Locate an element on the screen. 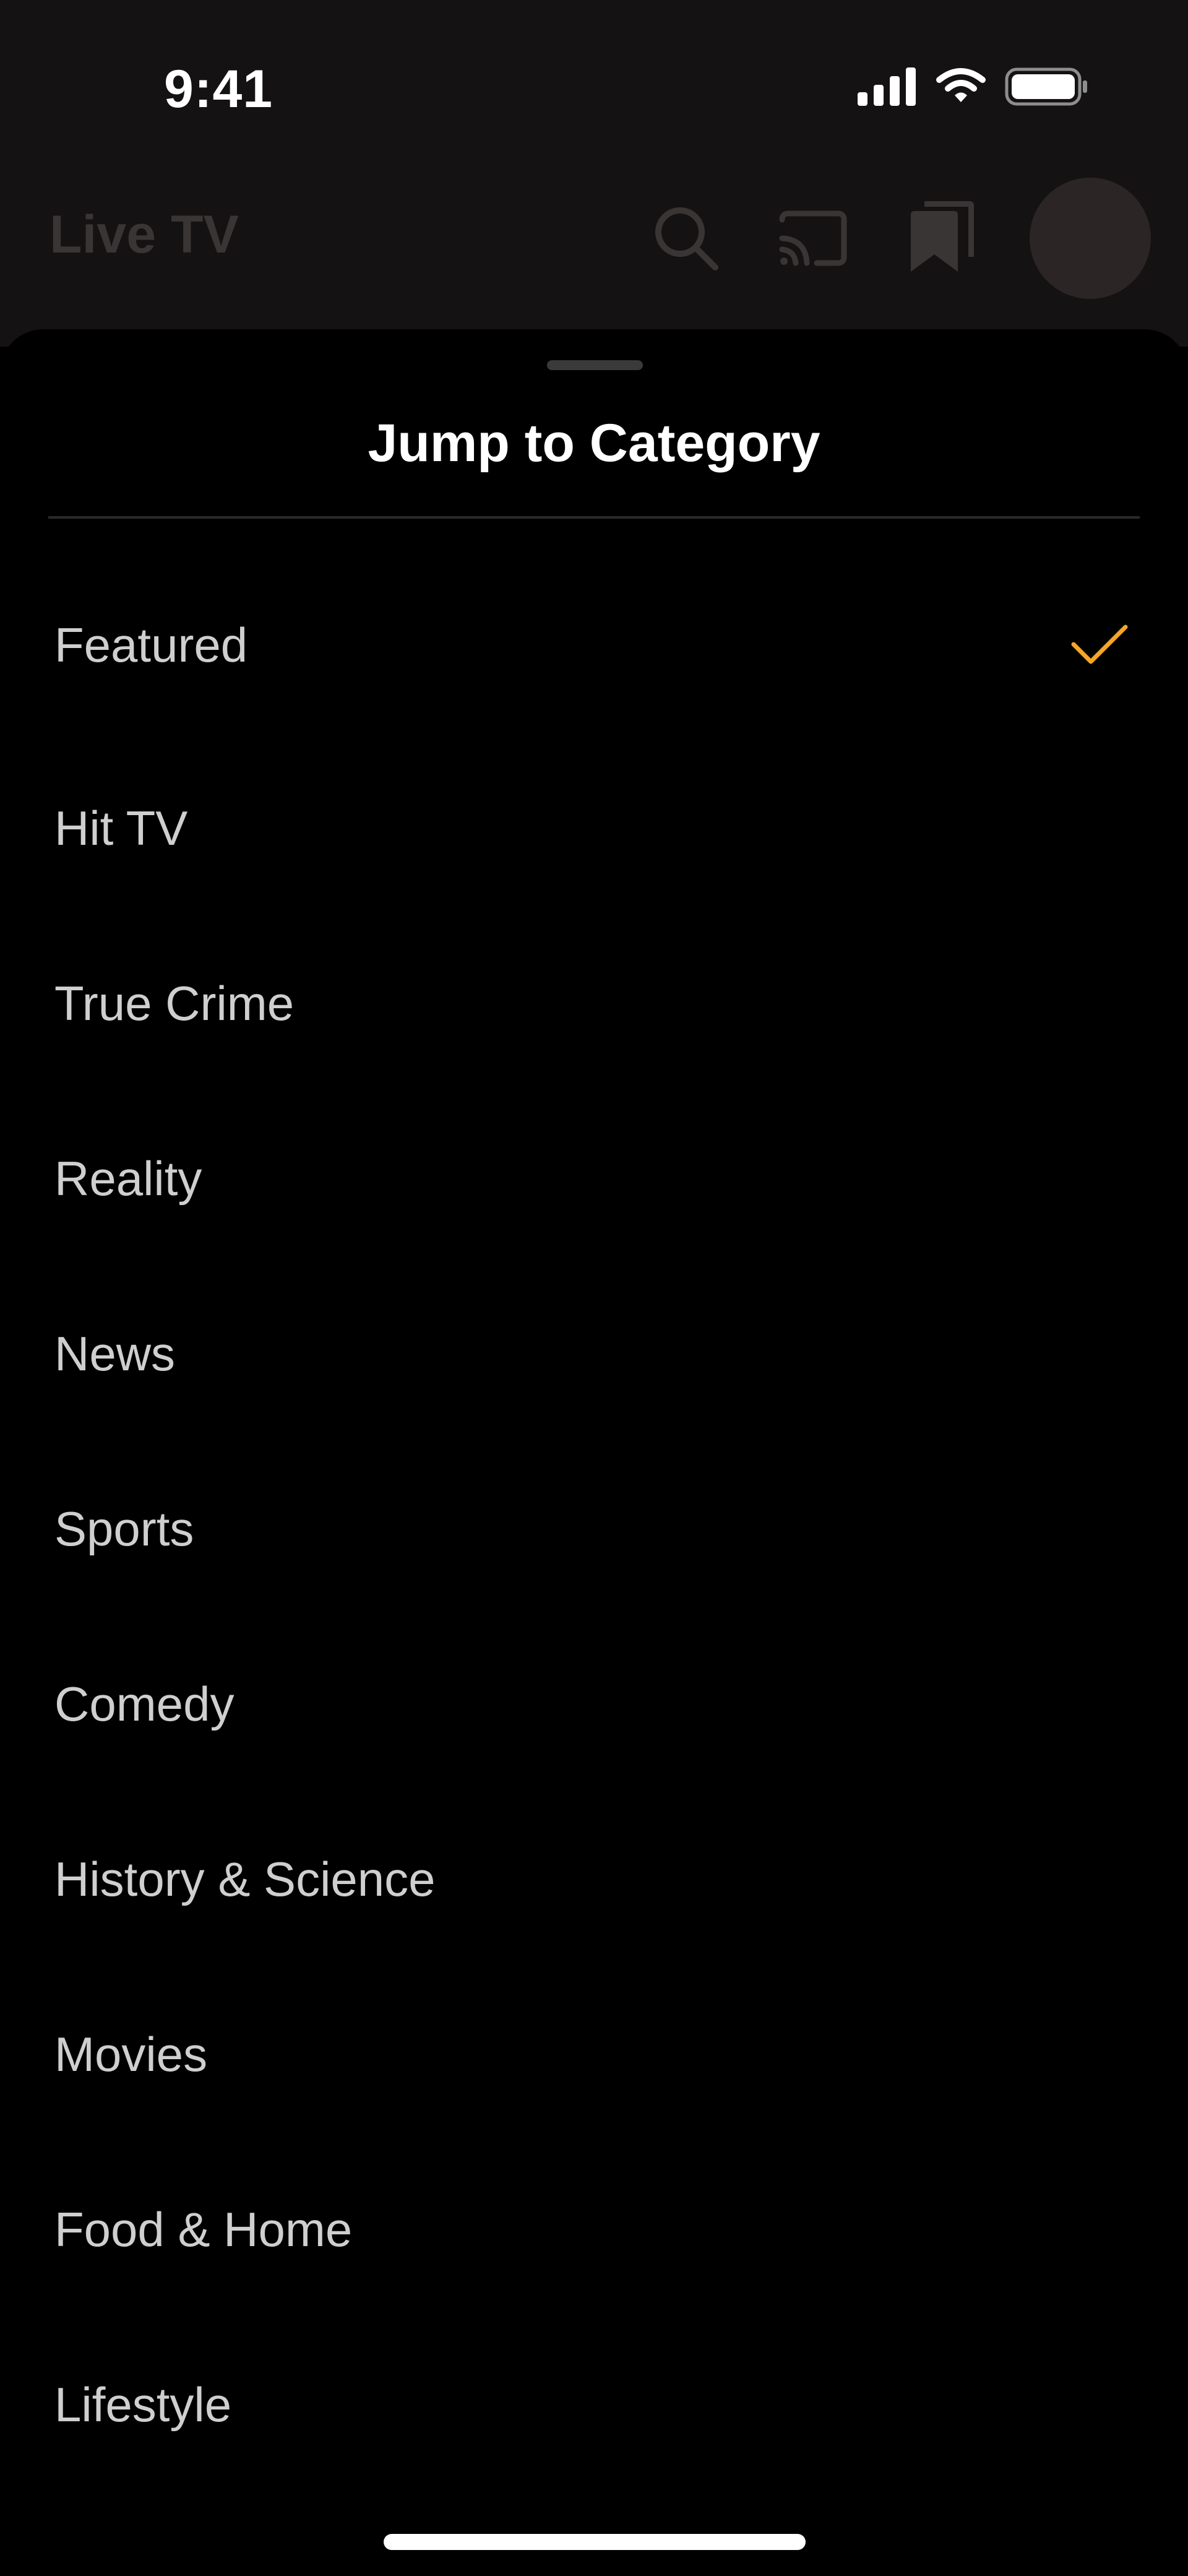 The width and height of the screenshot is (1188, 2576). checkmark-icon is located at coordinates (1099, 644).